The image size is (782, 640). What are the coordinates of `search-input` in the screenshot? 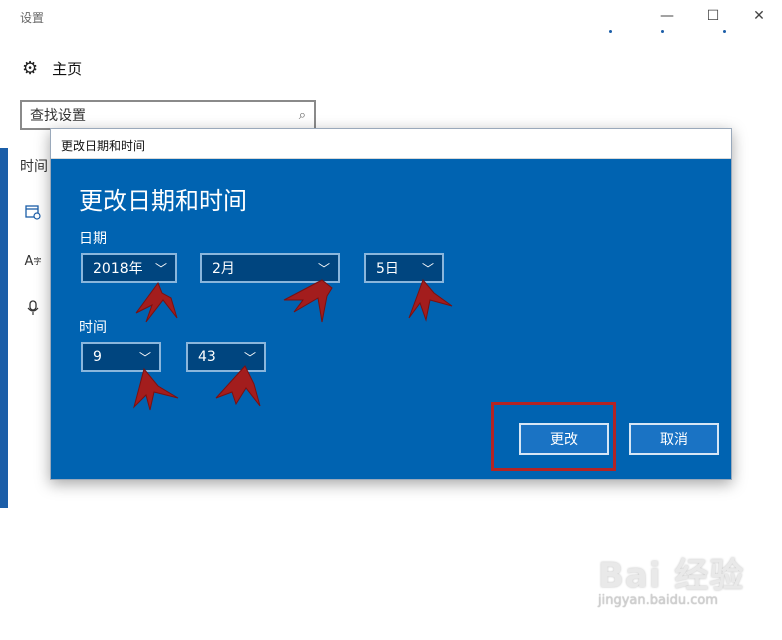 It's located at (164, 115).